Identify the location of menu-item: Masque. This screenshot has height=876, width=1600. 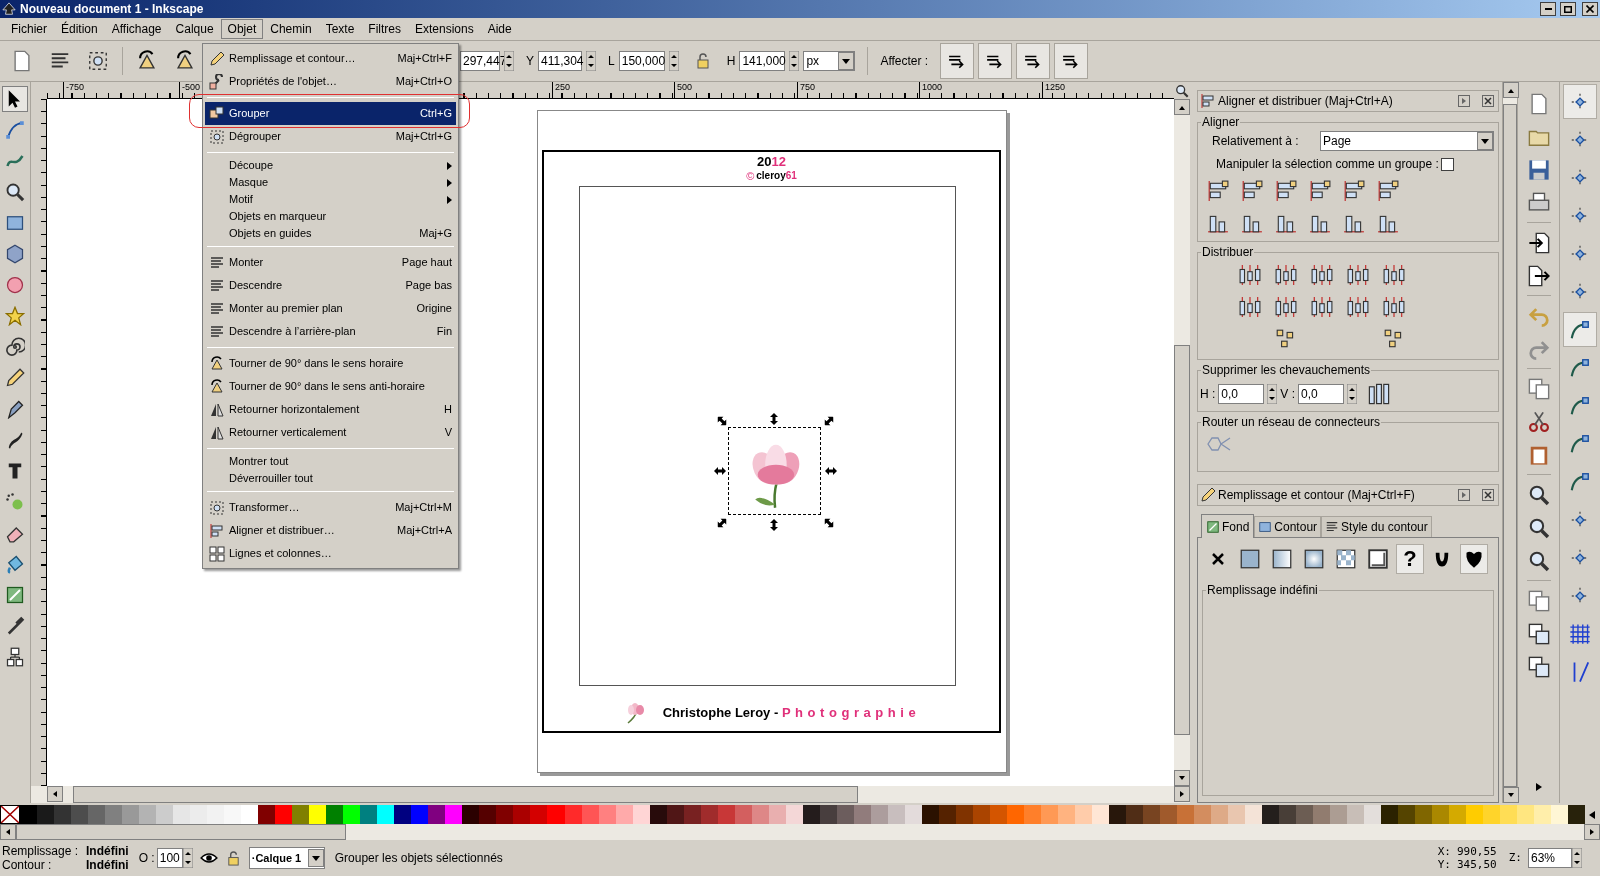
(330, 182).